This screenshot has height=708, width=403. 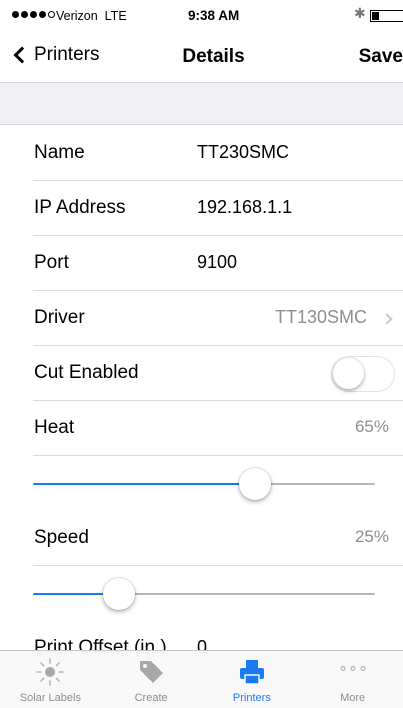 What do you see at coordinates (353, 668) in the screenshot?
I see `more-dots-icon` at bounding box center [353, 668].